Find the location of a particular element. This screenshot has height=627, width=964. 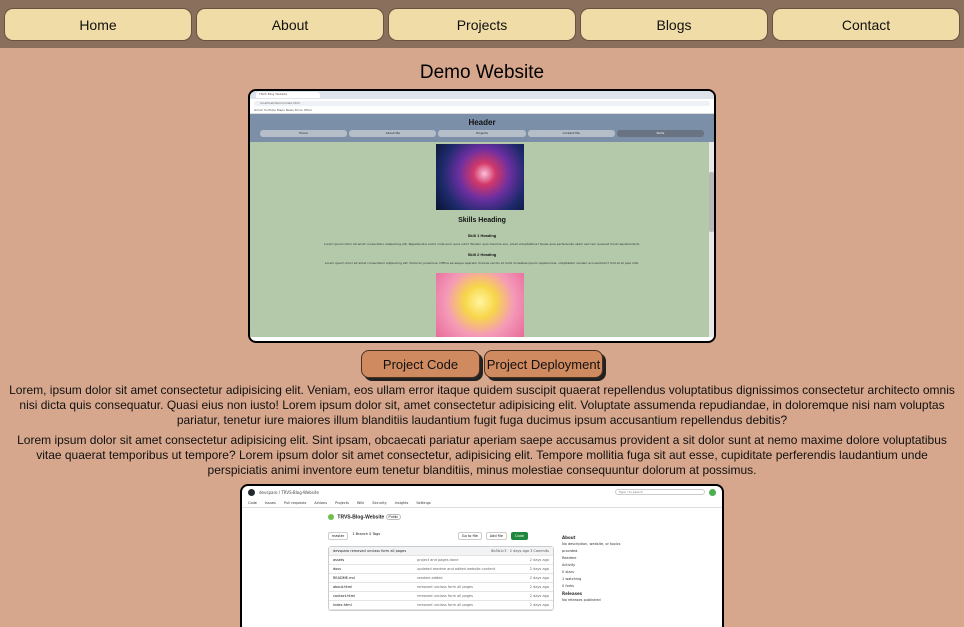

file-name: about.html is located at coordinates (343, 587).